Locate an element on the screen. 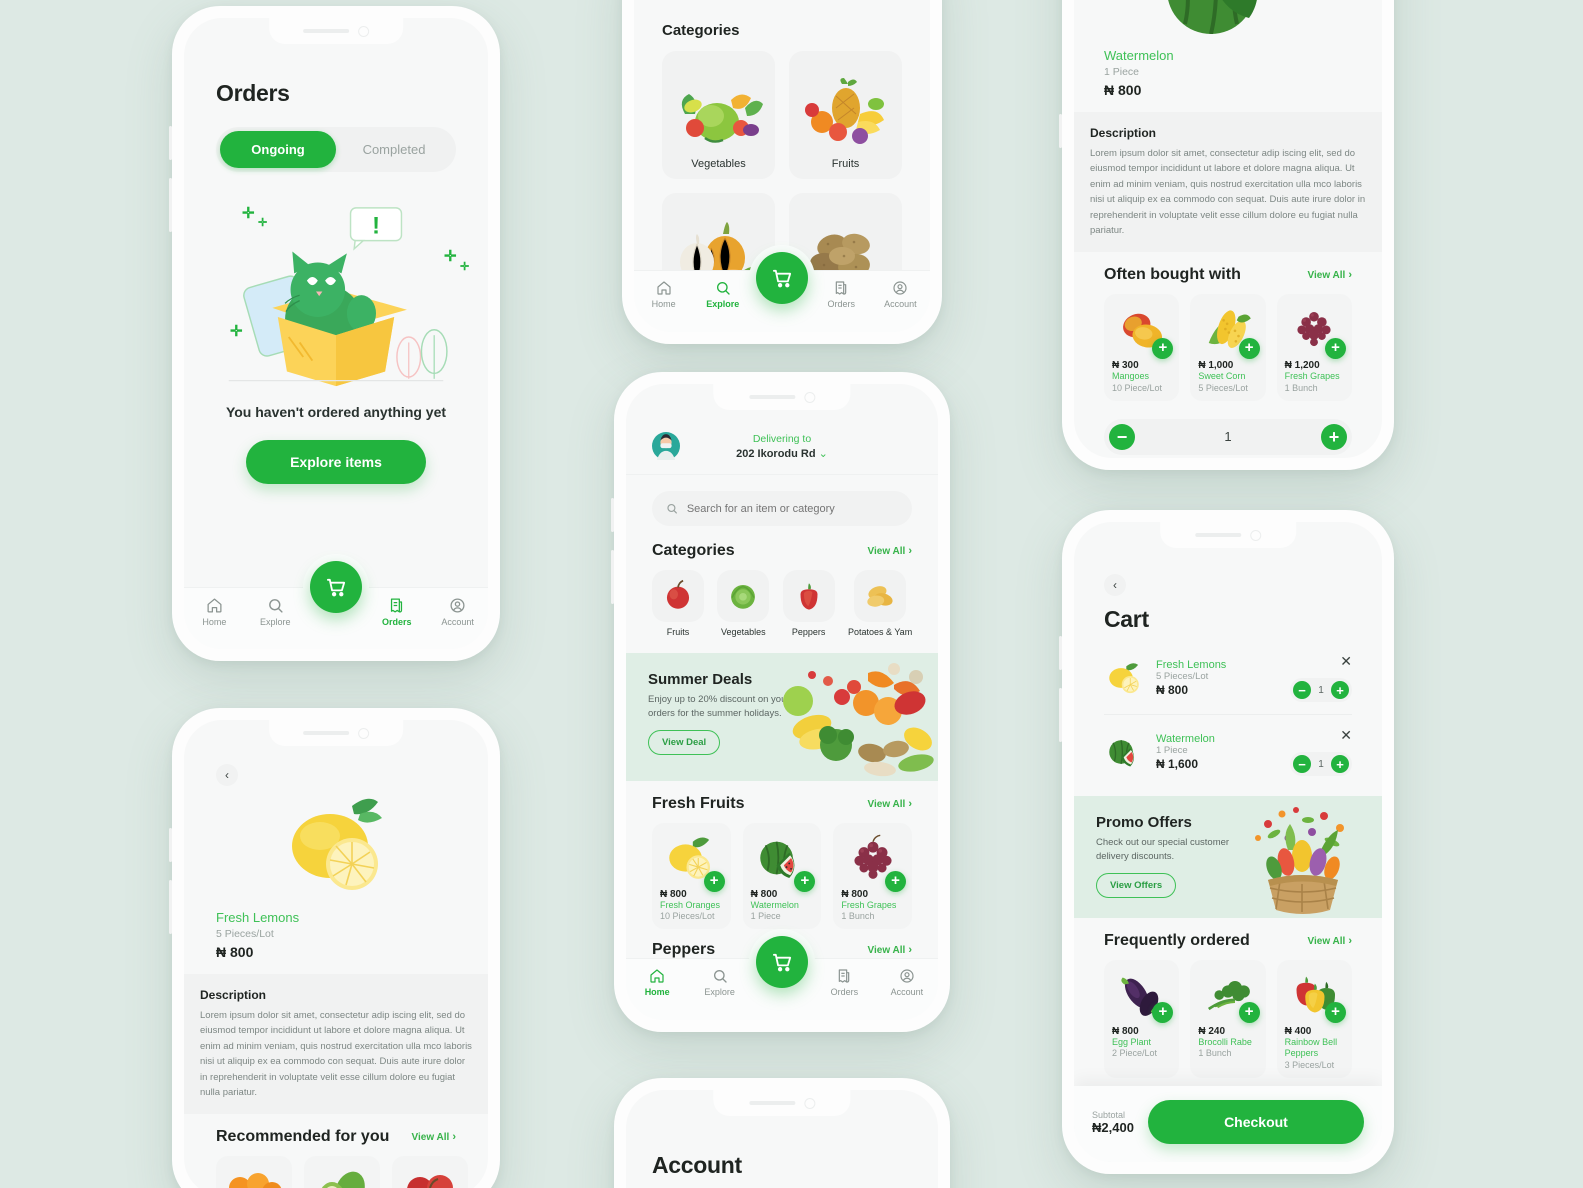 This screenshot has height=1188, width=1583. delivery-address: 202 Ikorodu Rd ⌄ is located at coordinates (782, 453).